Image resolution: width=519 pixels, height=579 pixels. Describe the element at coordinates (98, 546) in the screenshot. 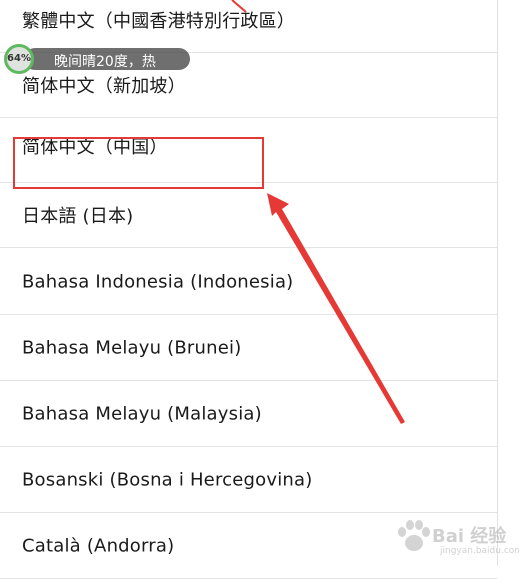

I see `language-label: Català (Andorra)` at that location.